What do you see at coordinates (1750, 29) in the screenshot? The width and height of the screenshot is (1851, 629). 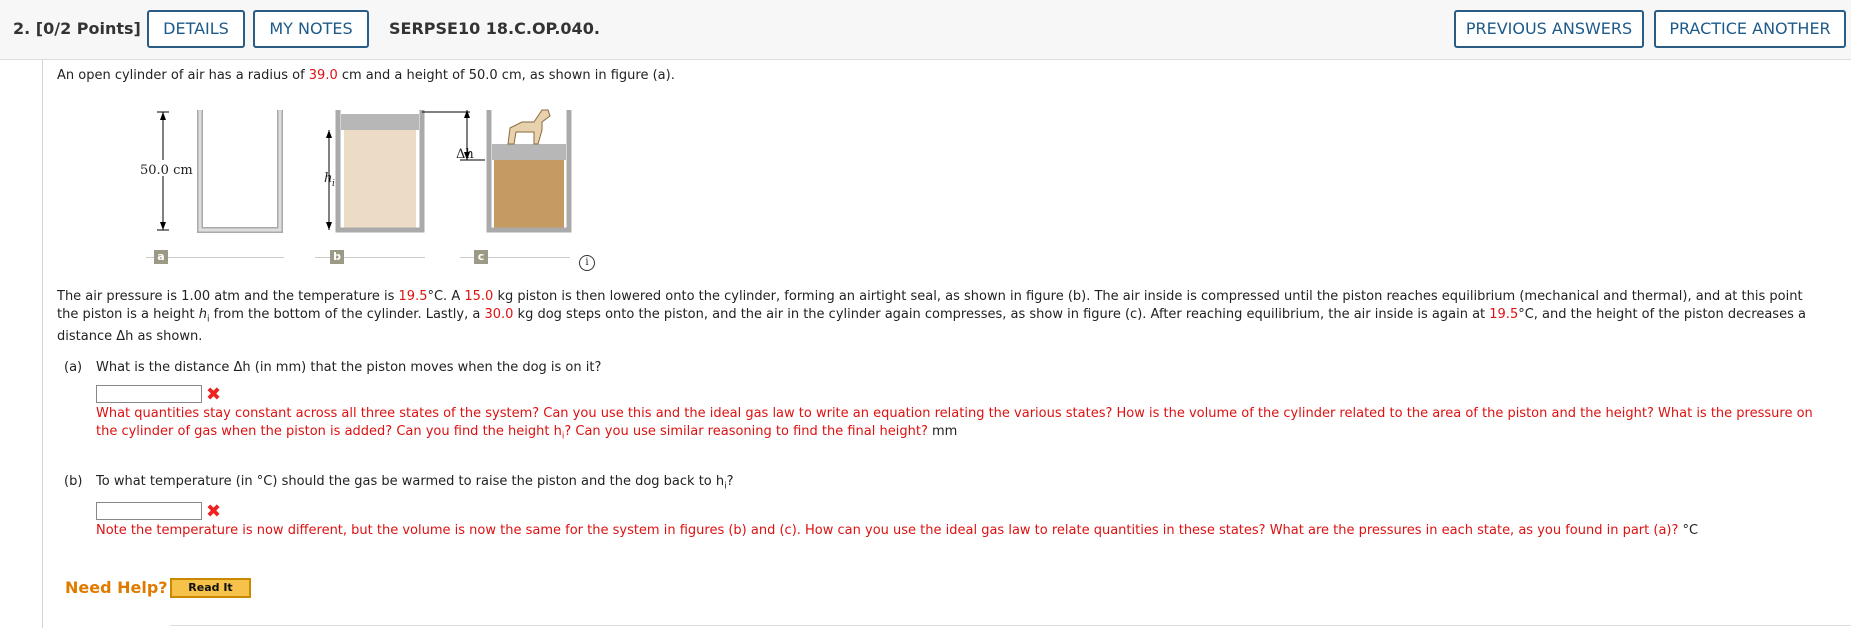 I see `practice-another-button: PRACTICE ANOTHER` at bounding box center [1750, 29].